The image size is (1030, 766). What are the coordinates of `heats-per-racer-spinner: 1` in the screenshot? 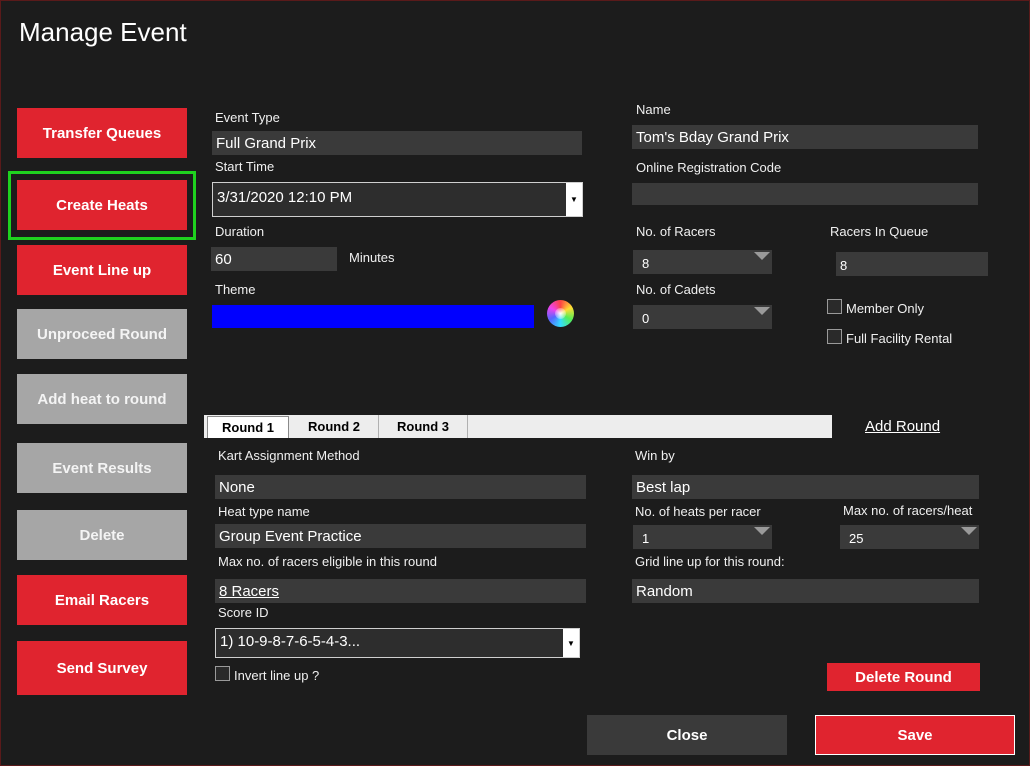 It's located at (702, 537).